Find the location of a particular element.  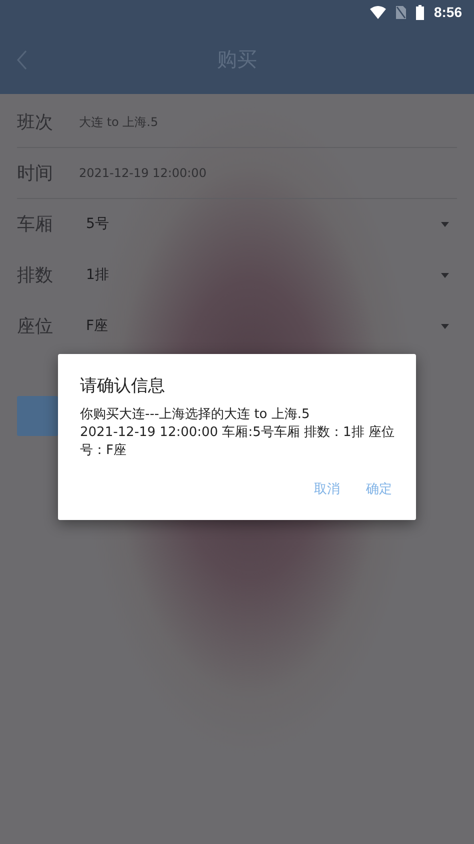

dropdown-field: 1排 is located at coordinates (268, 275).